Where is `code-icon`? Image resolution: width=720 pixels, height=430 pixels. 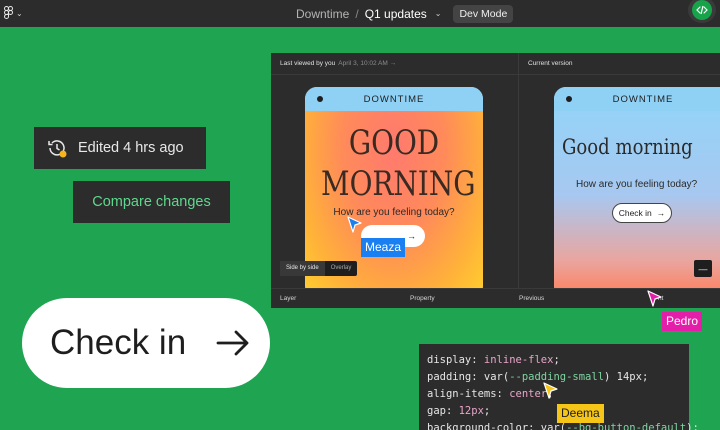 code-icon is located at coordinates (702, 10).